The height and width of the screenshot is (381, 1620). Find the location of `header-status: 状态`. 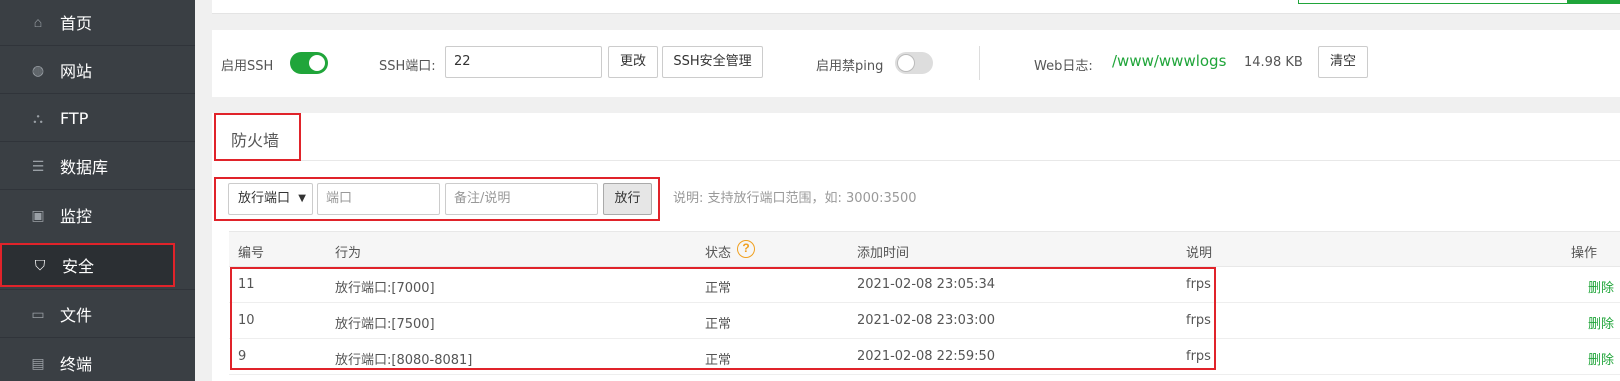

header-status: 状态 is located at coordinates (718, 253).